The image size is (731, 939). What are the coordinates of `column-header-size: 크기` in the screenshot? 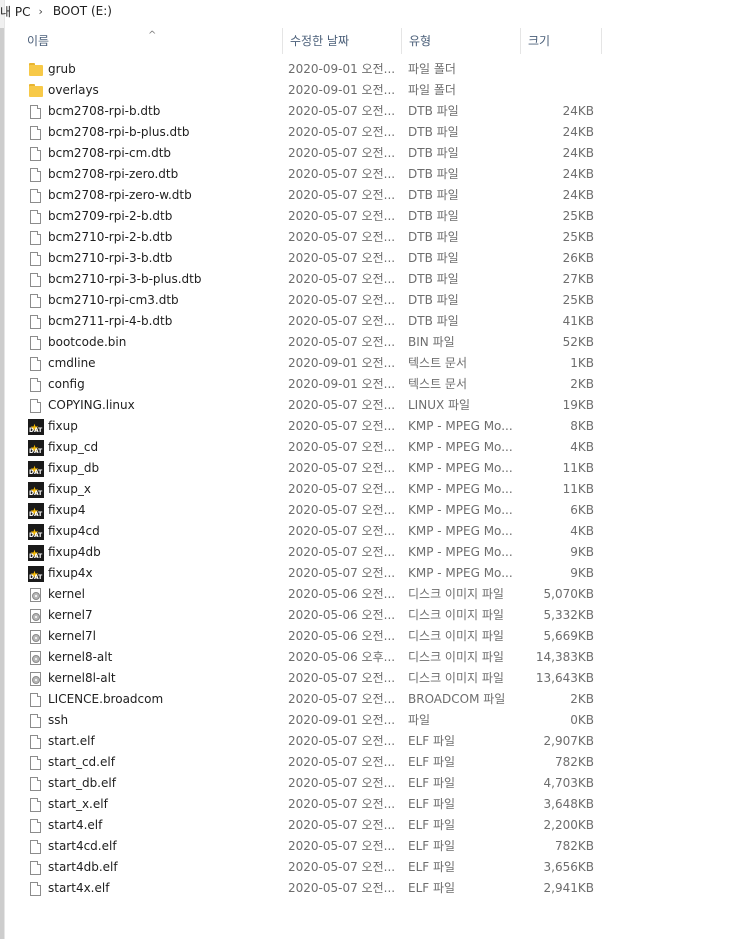 It's located at (561, 41).